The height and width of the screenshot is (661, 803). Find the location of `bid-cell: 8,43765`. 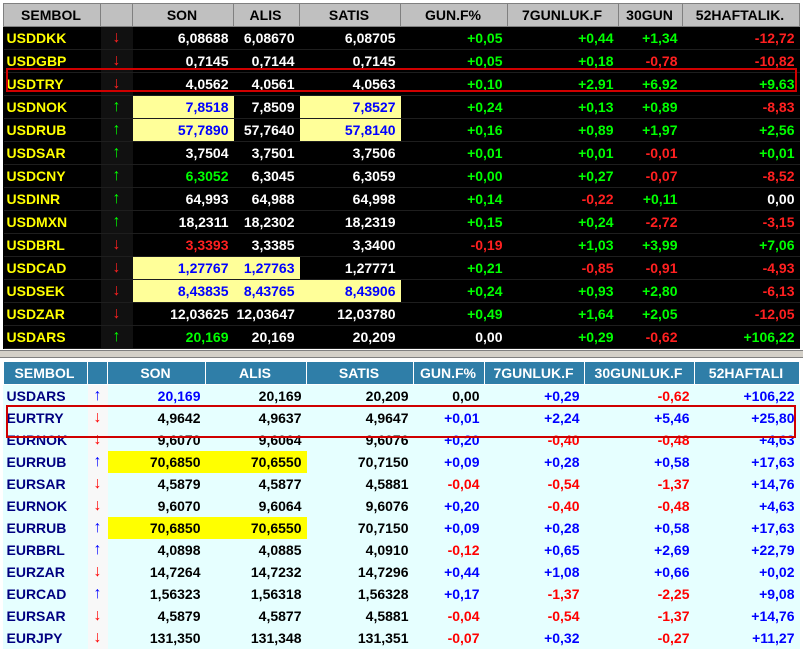

bid-cell: 8,43765 is located at coordinates (266, 291).